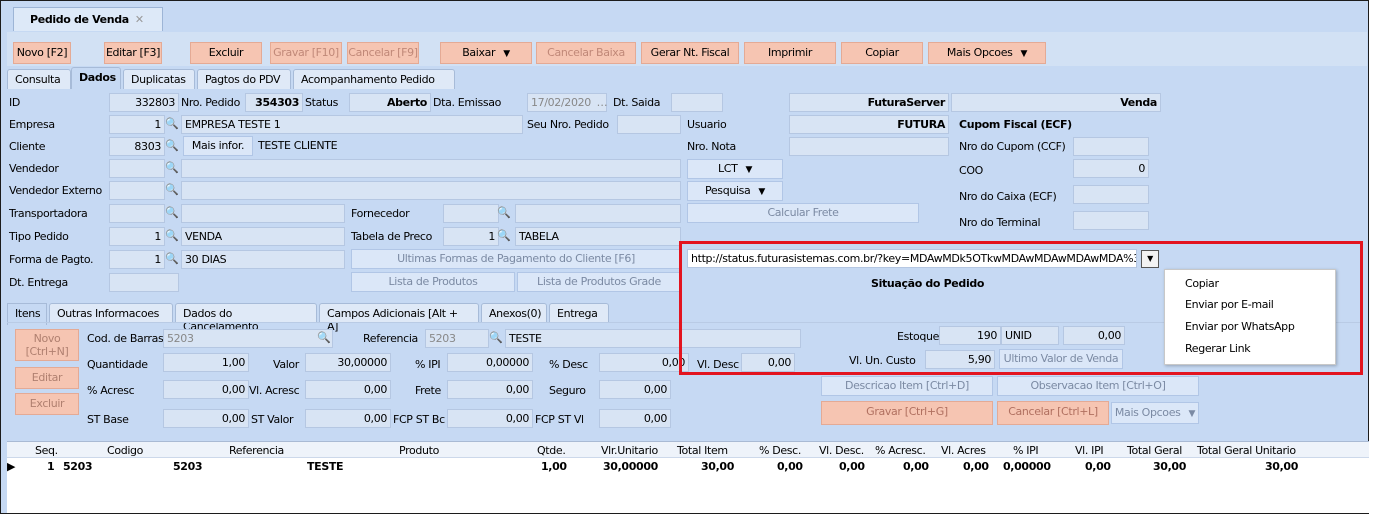  Describe the element at coordinates (790, 53) in the screenshot. I see `imprimir-button: Imprimir` at that location.